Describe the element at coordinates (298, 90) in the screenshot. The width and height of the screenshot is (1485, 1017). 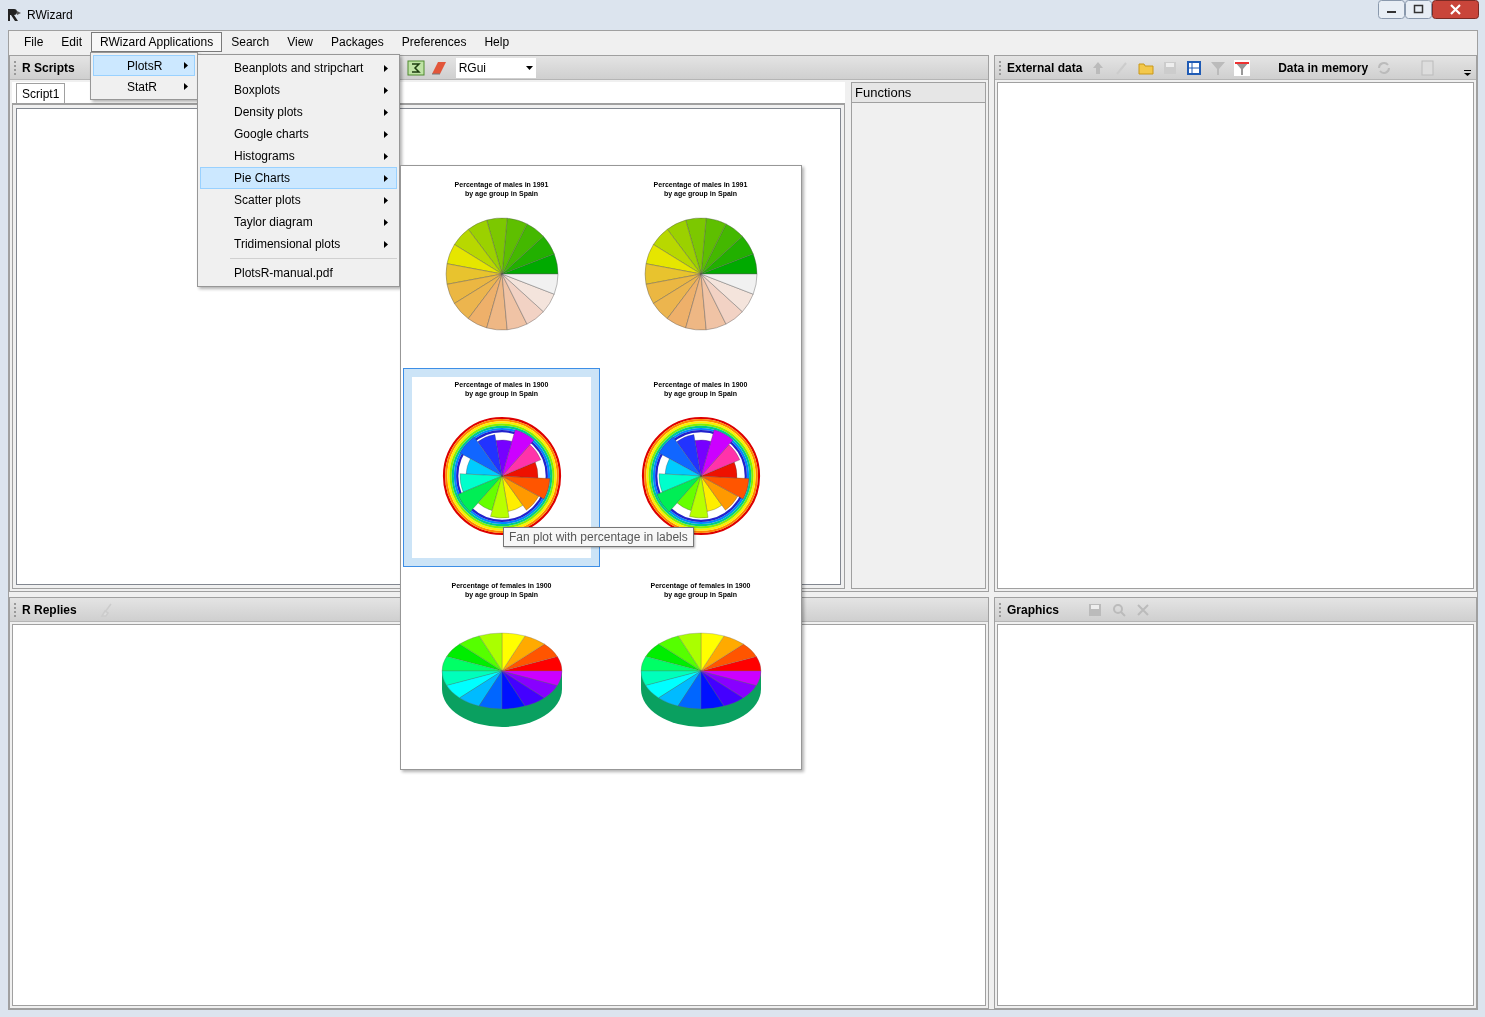
I see `menu-item: Boxplots` at that location.